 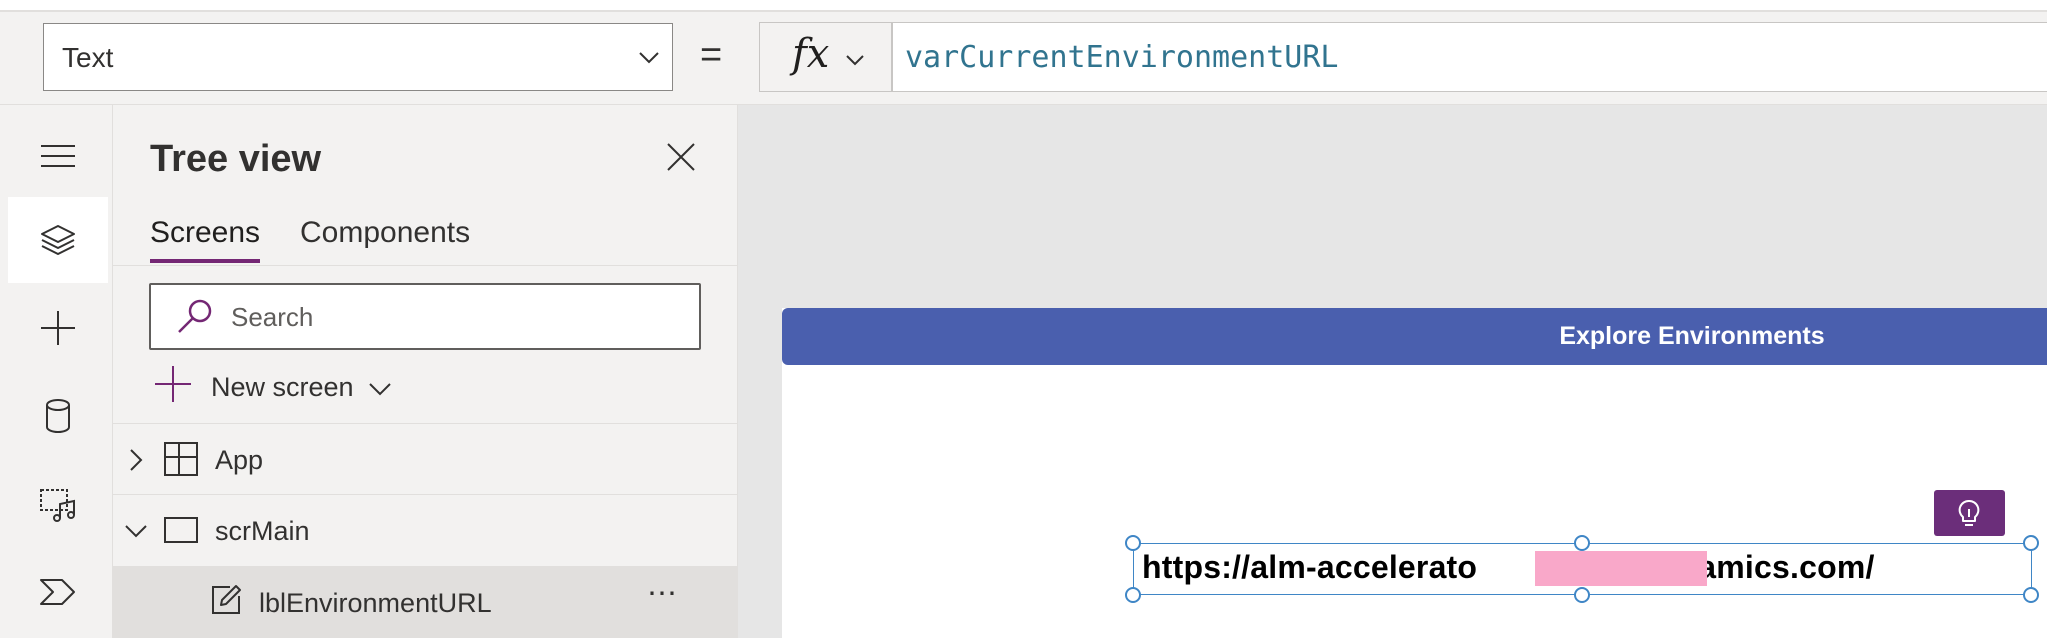 I want to click on tree-item-label: App, so click(x=239, y=460).